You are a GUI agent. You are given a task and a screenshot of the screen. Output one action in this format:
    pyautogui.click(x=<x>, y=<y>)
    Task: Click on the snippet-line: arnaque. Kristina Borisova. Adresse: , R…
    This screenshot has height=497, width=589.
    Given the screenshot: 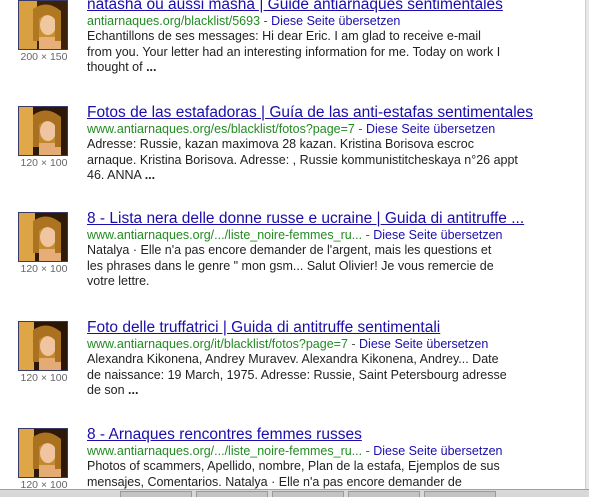 What is the action you would take?
    pyautogui.click(x=302, y=159)
    